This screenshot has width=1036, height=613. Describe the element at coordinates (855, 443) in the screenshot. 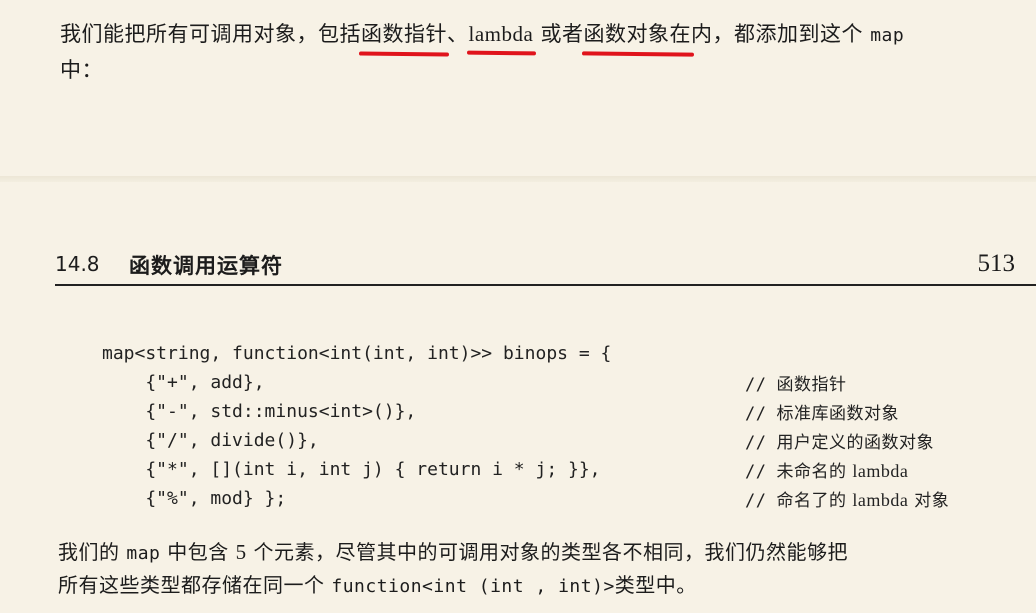

I see `comment-text: 用户定义的函数对象` at that location.